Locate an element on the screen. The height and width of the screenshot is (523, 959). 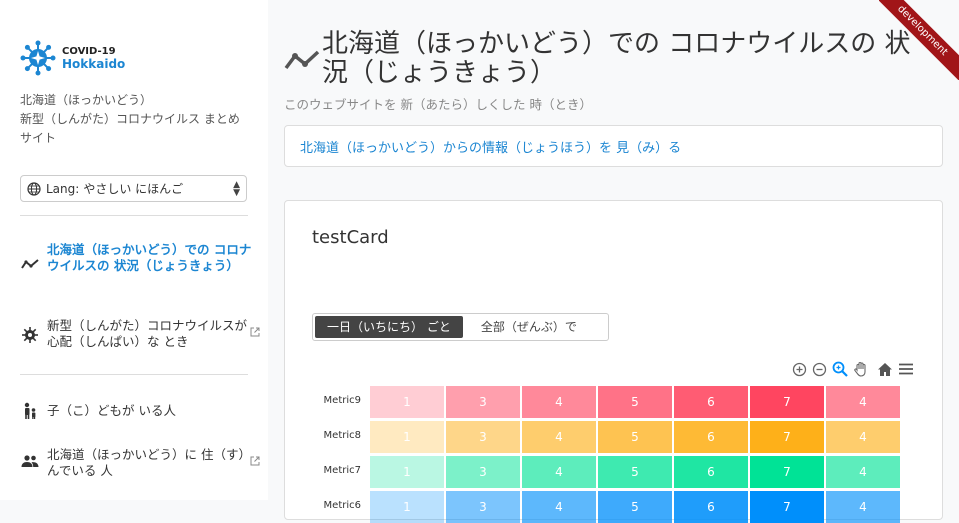
virus-logo-icon is located at coordinates (38, 58).